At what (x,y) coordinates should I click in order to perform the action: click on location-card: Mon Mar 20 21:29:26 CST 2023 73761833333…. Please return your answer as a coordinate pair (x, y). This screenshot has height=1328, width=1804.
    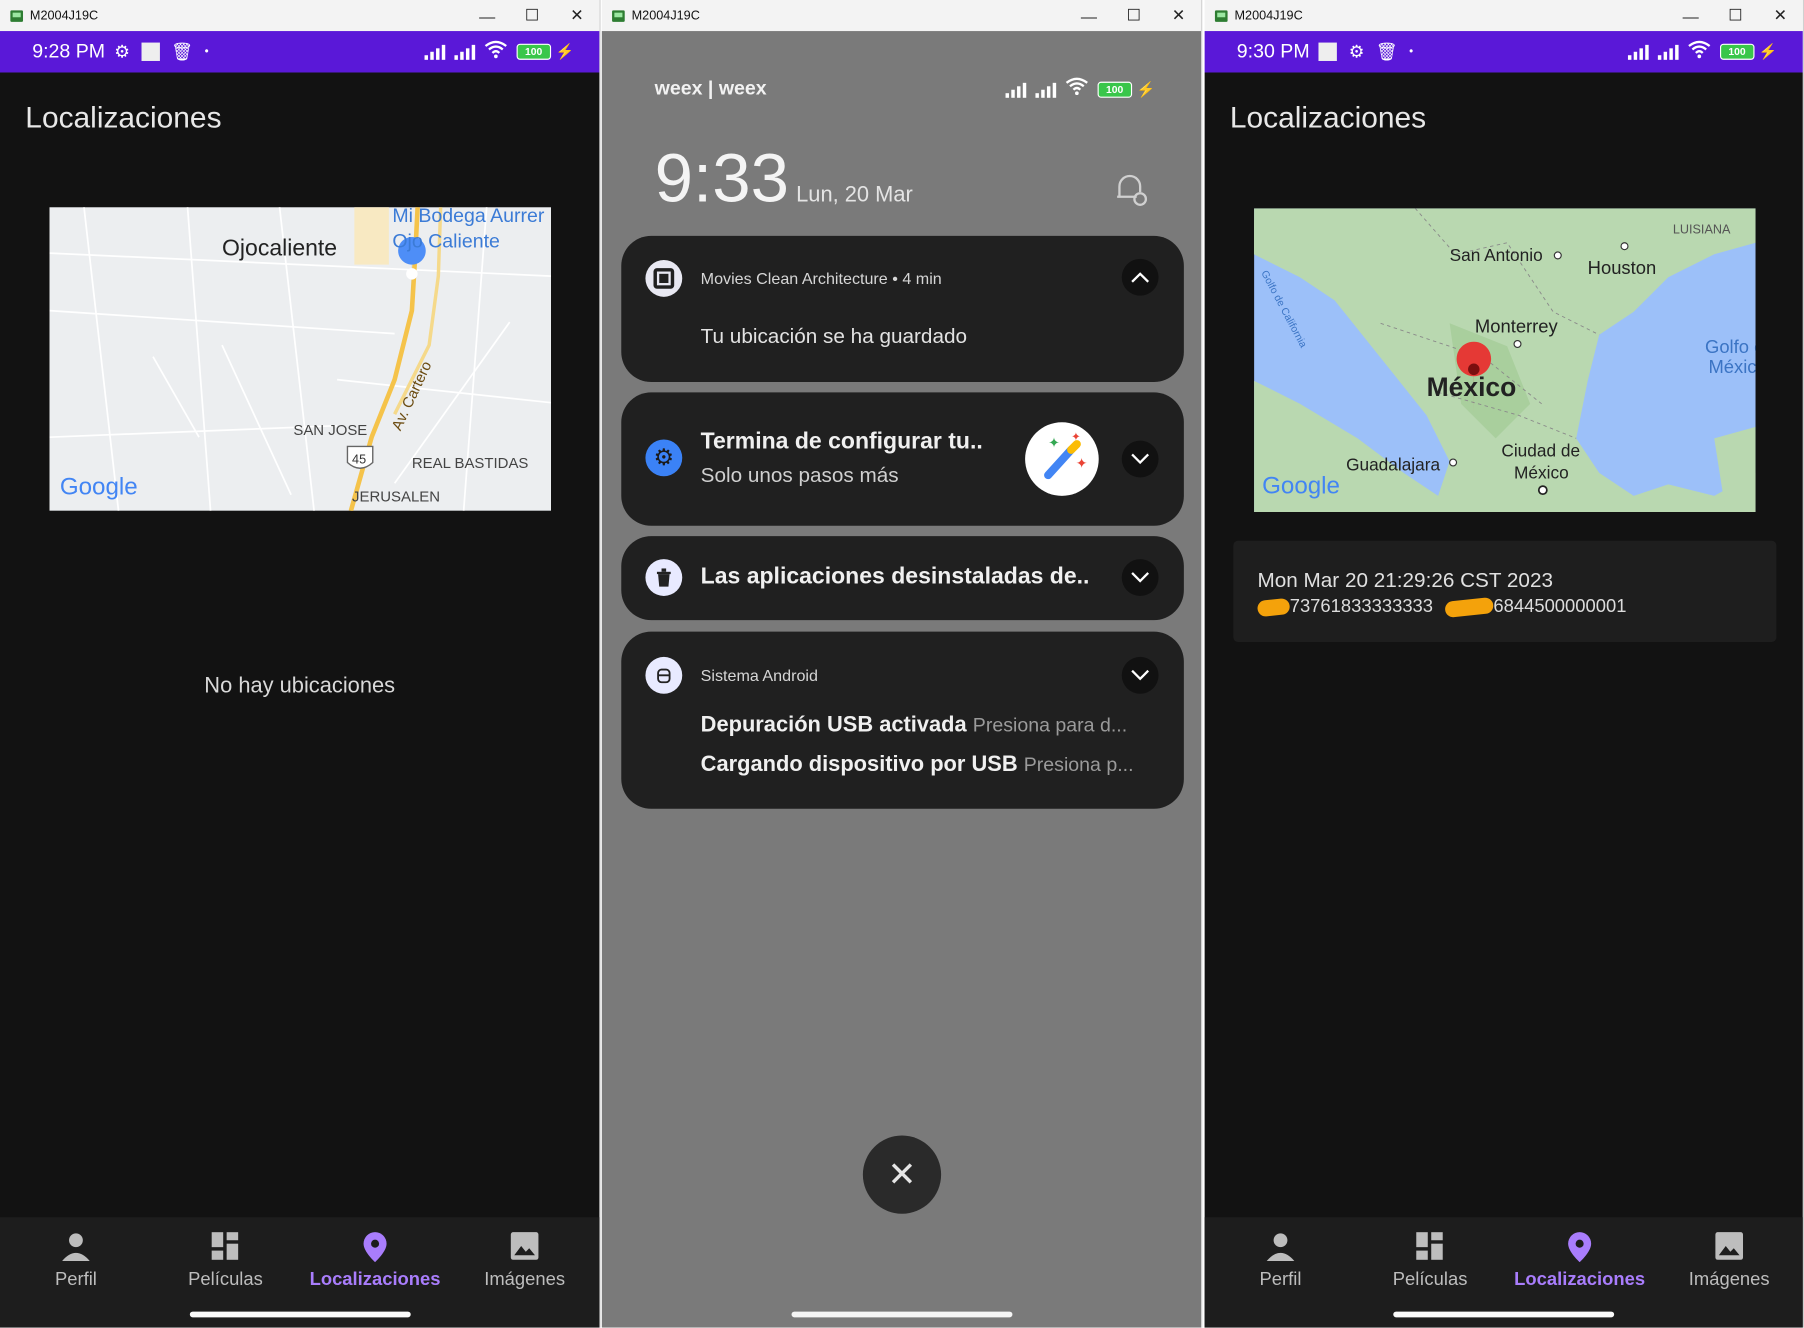
    Looking at the image, I should click on (1505, 591).